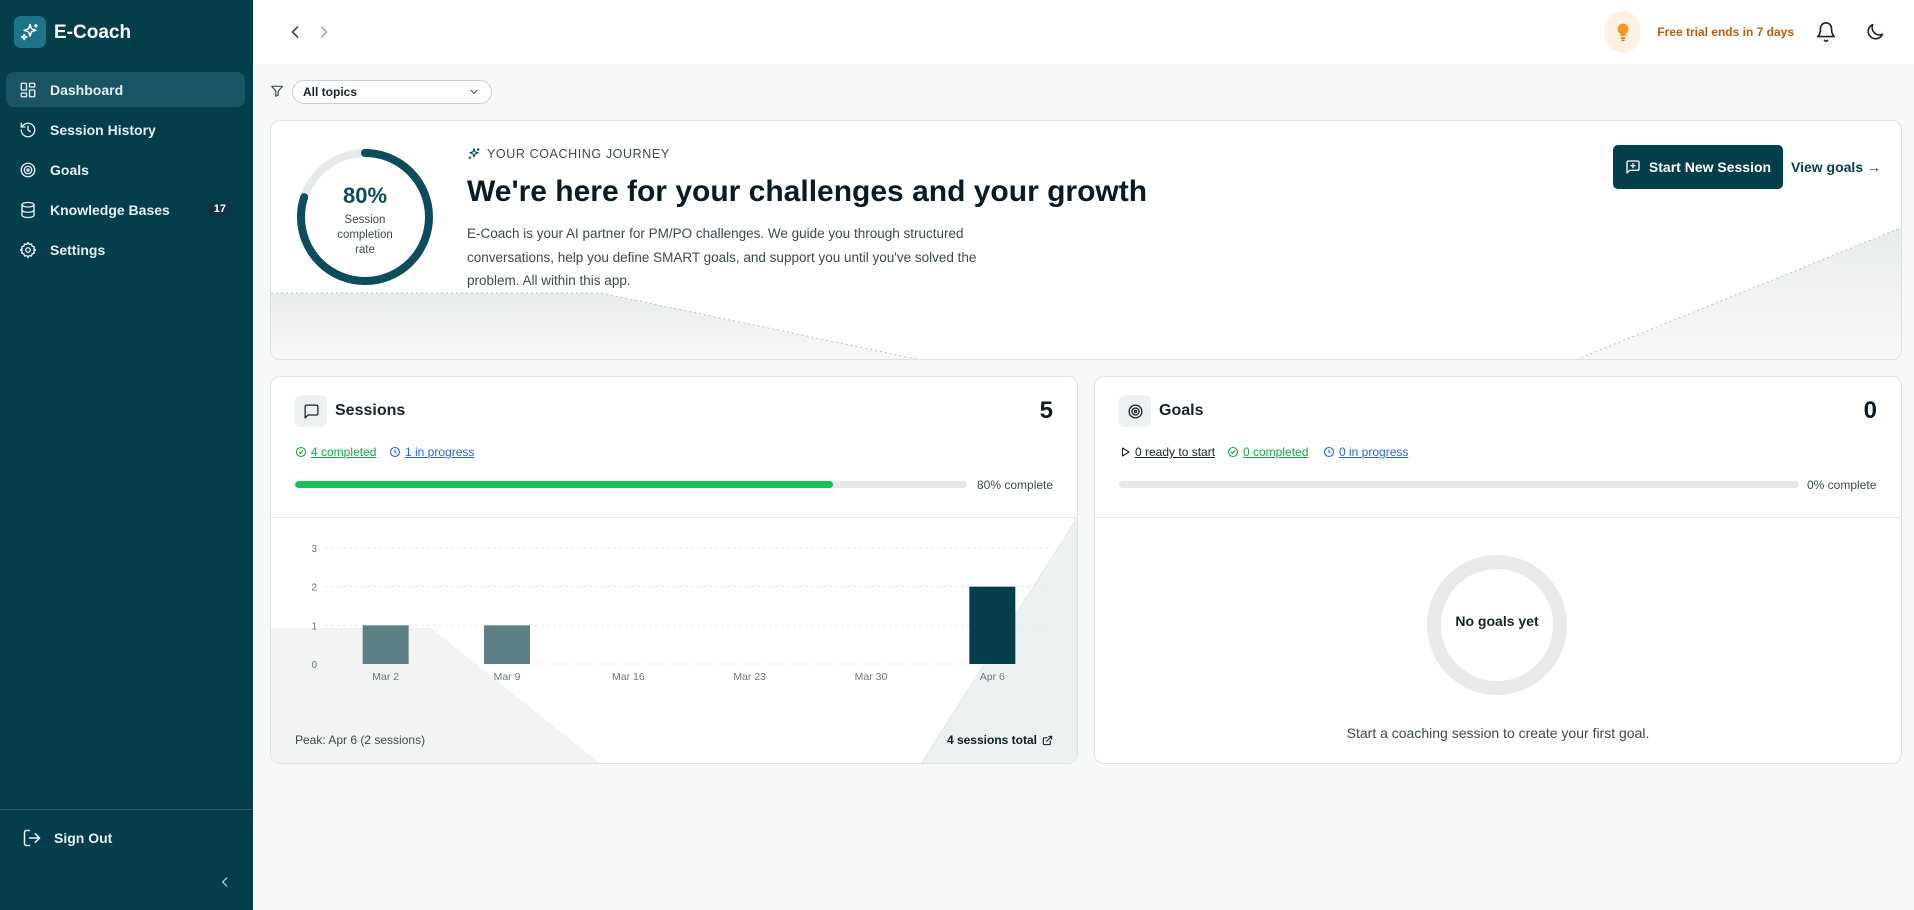 The image size is (1914, 910). What do you see at coordinates (674, 640) in the screenshot?
I see `sessions-bar-chart: 0 1 2 3 Mar 2 Mar 9 Mar 16 Mar 23 Mar 30 Apr 6` at bounding box center [674, 640].